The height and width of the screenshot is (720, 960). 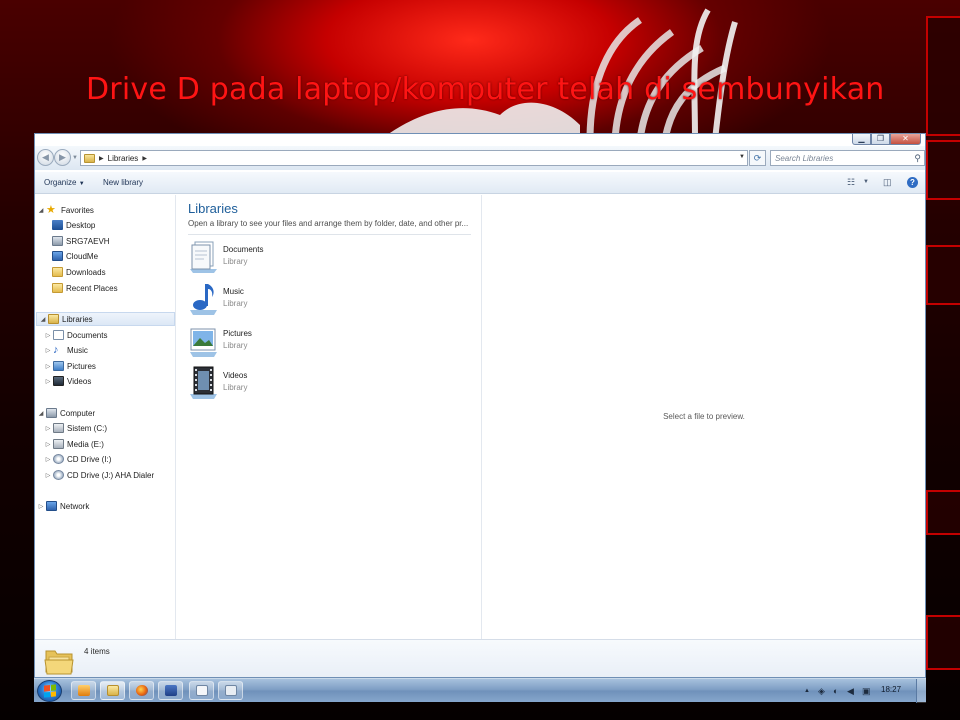 I want to click on tree-item-recent-places: Recent Places, so click(x=84, y=288).